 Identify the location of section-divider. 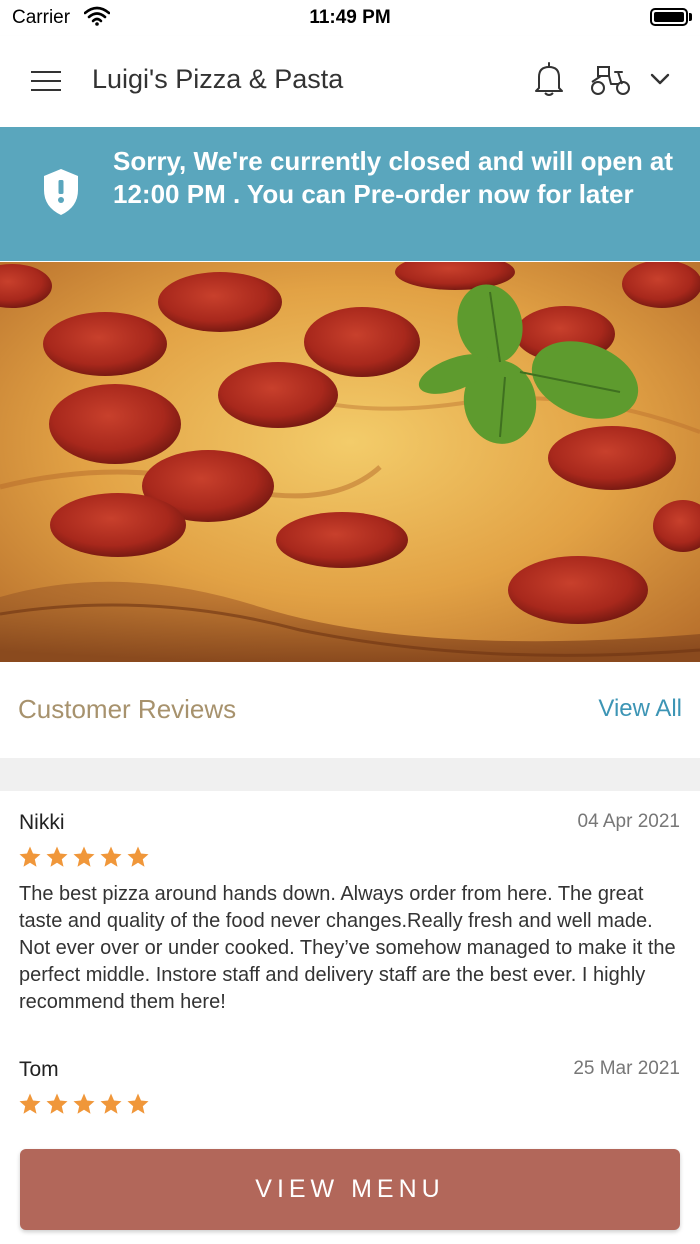
(350, 774).